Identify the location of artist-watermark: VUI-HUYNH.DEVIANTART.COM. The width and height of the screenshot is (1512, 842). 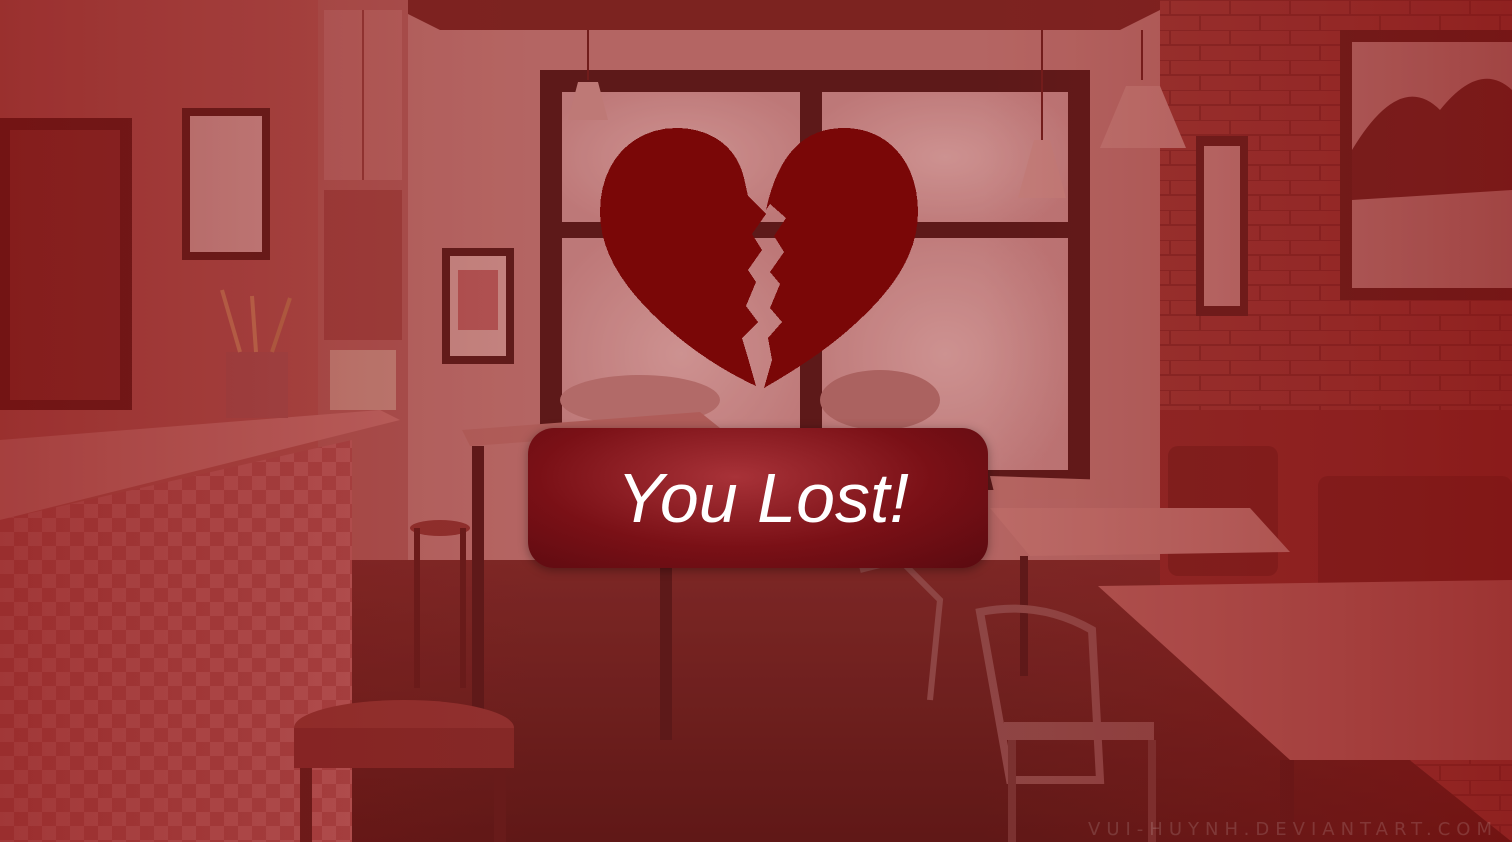
(1293, 829).